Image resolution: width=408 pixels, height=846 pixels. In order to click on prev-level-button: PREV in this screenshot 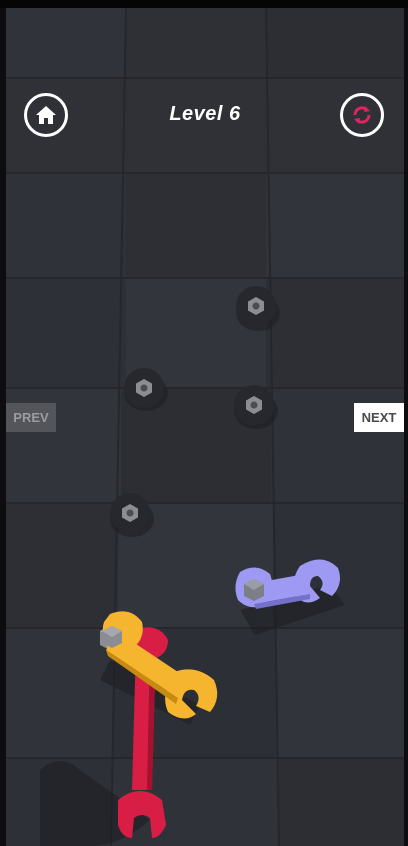, I will do `click(31, 417)`.